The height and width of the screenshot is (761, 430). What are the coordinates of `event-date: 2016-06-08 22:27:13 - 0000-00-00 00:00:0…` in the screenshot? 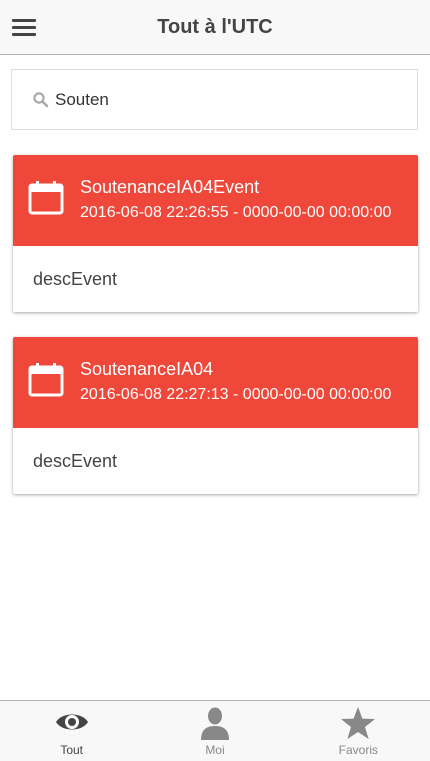 It's located at (236, 394).